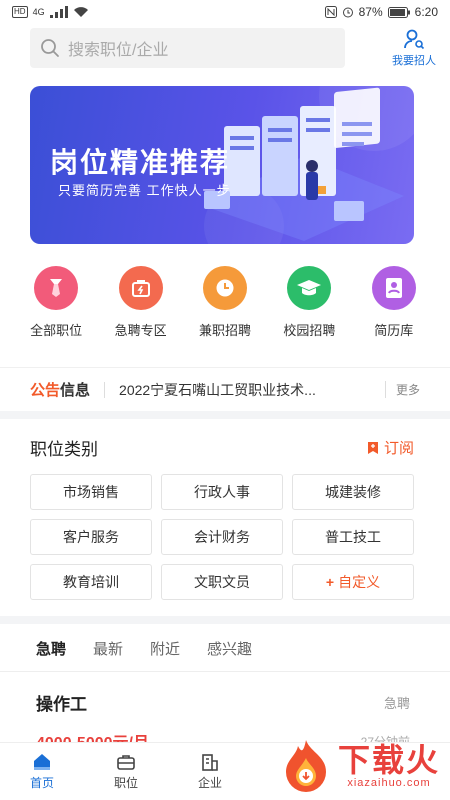 The width and height of the screenshot is (450, 800). I want to click on quick-campus: 校园招聘, so click(309, 302).